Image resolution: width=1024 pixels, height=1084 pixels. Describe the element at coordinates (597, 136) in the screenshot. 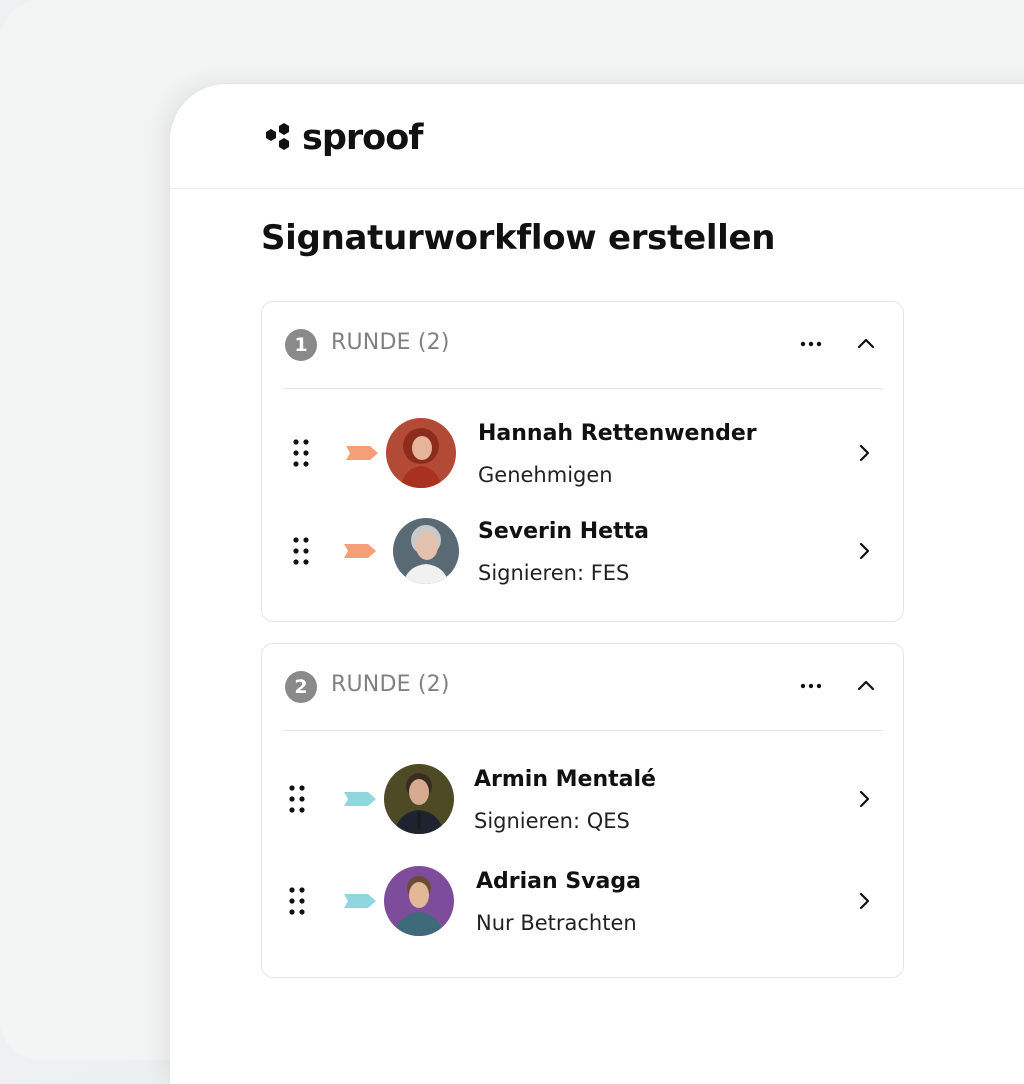

I see `top-bar: sproof` at that location.